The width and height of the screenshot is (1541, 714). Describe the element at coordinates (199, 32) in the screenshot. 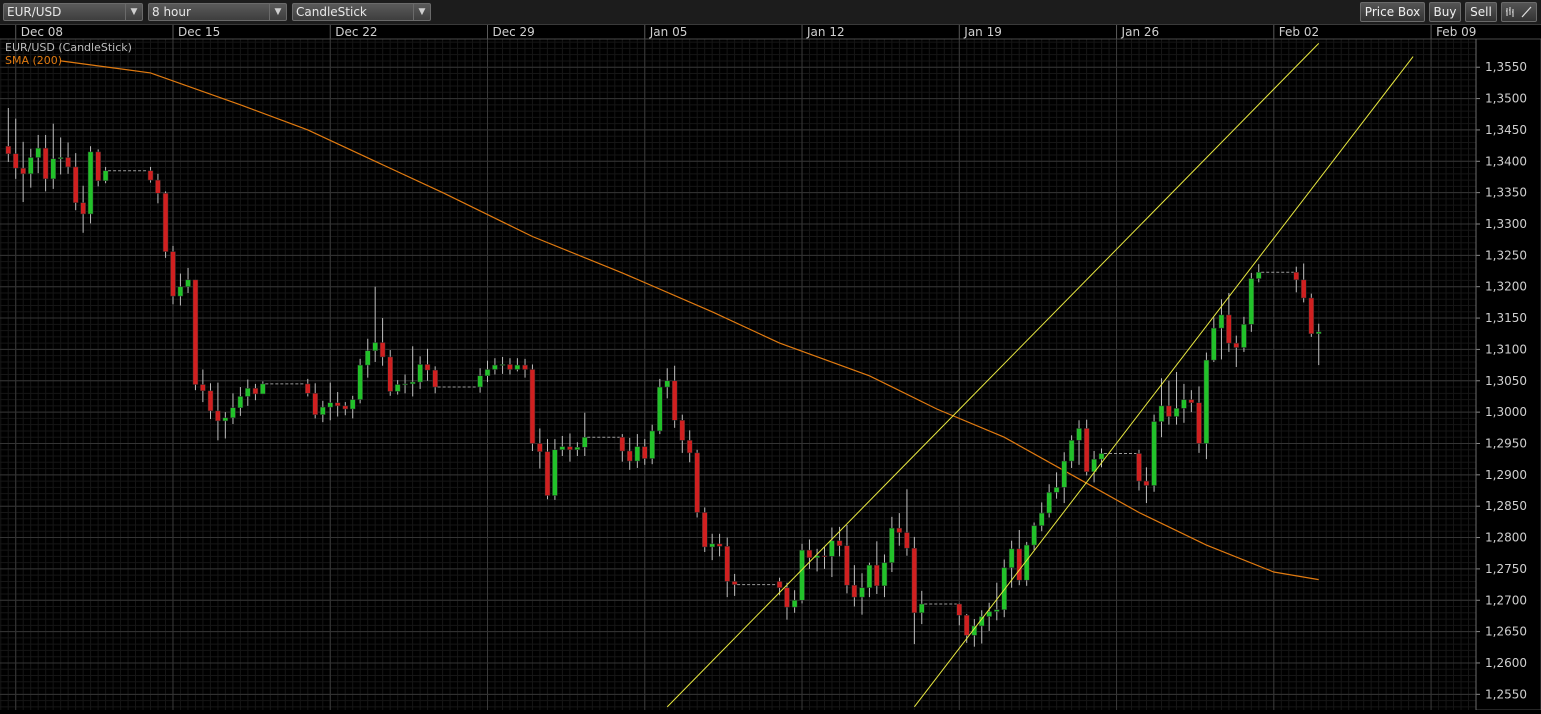

I see `x-tick-label: Dec 15` at that location.